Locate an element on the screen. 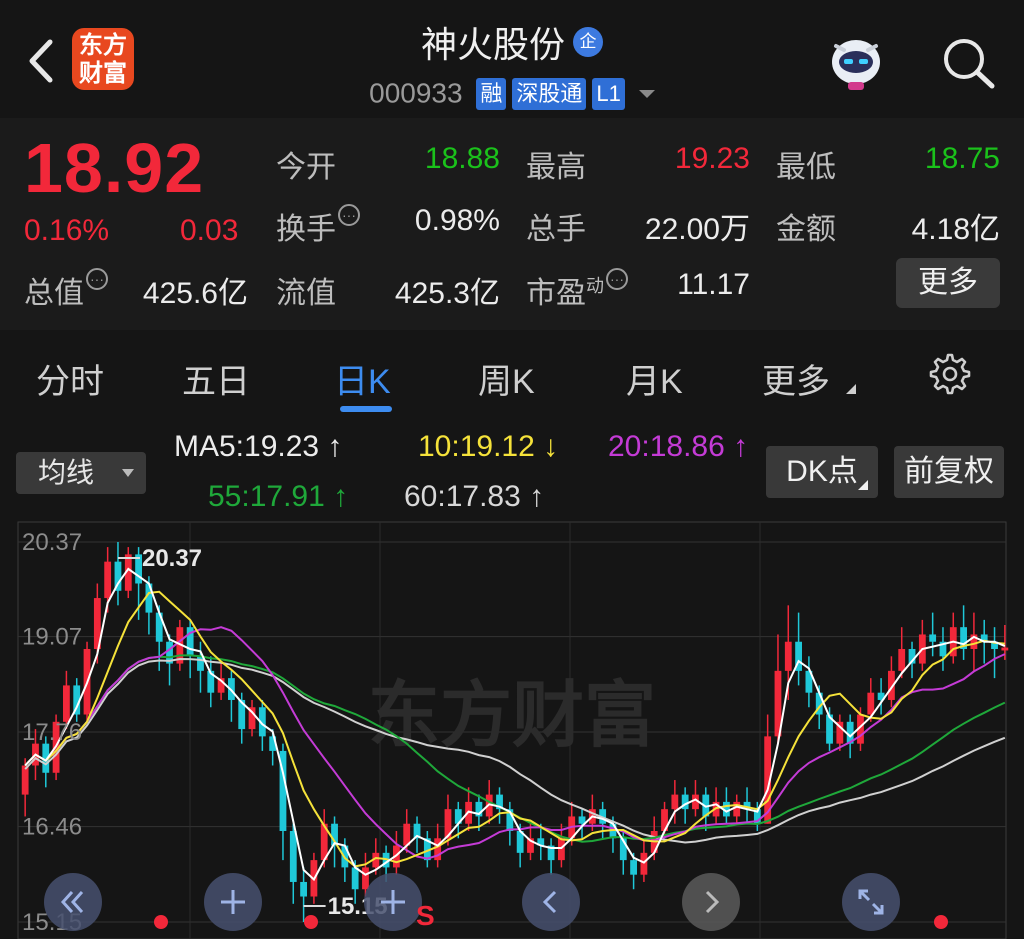  last-price: 18.92 is located at coordinates (114, 168).